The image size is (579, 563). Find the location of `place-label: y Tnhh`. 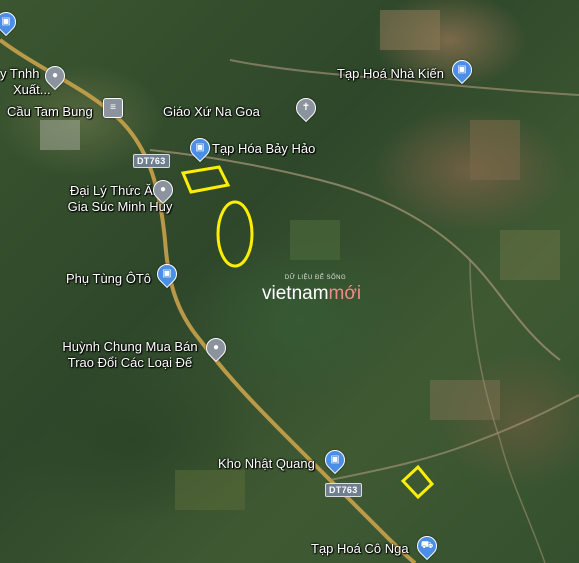

place-label: y Tnhh is located at coordinates (20, 73).